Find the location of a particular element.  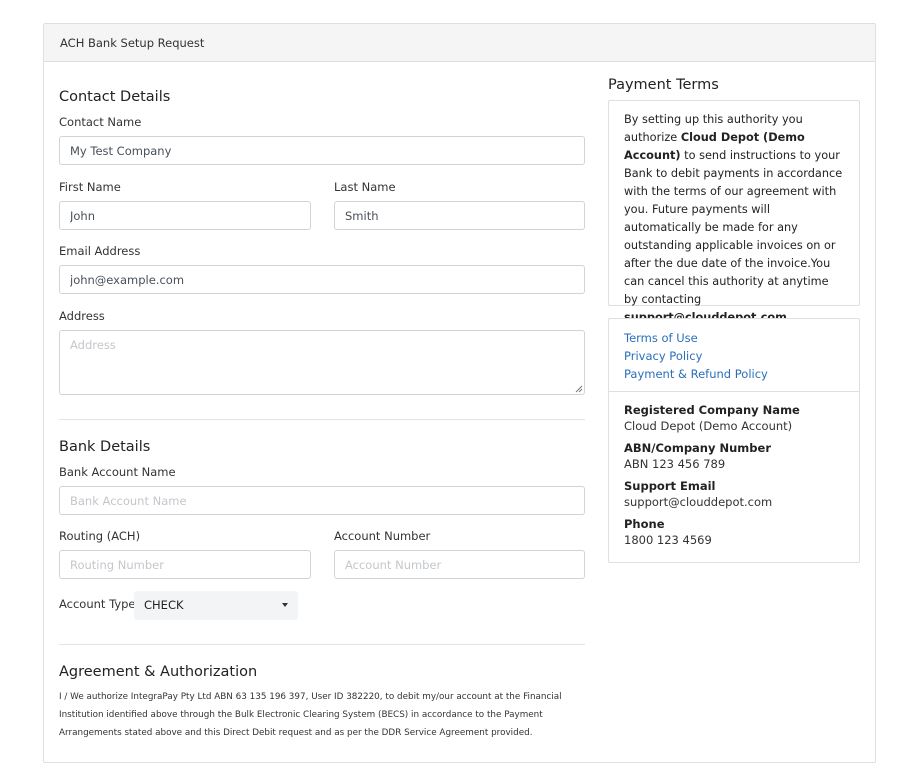

routing-number-input is located at coordinates (185, 564).